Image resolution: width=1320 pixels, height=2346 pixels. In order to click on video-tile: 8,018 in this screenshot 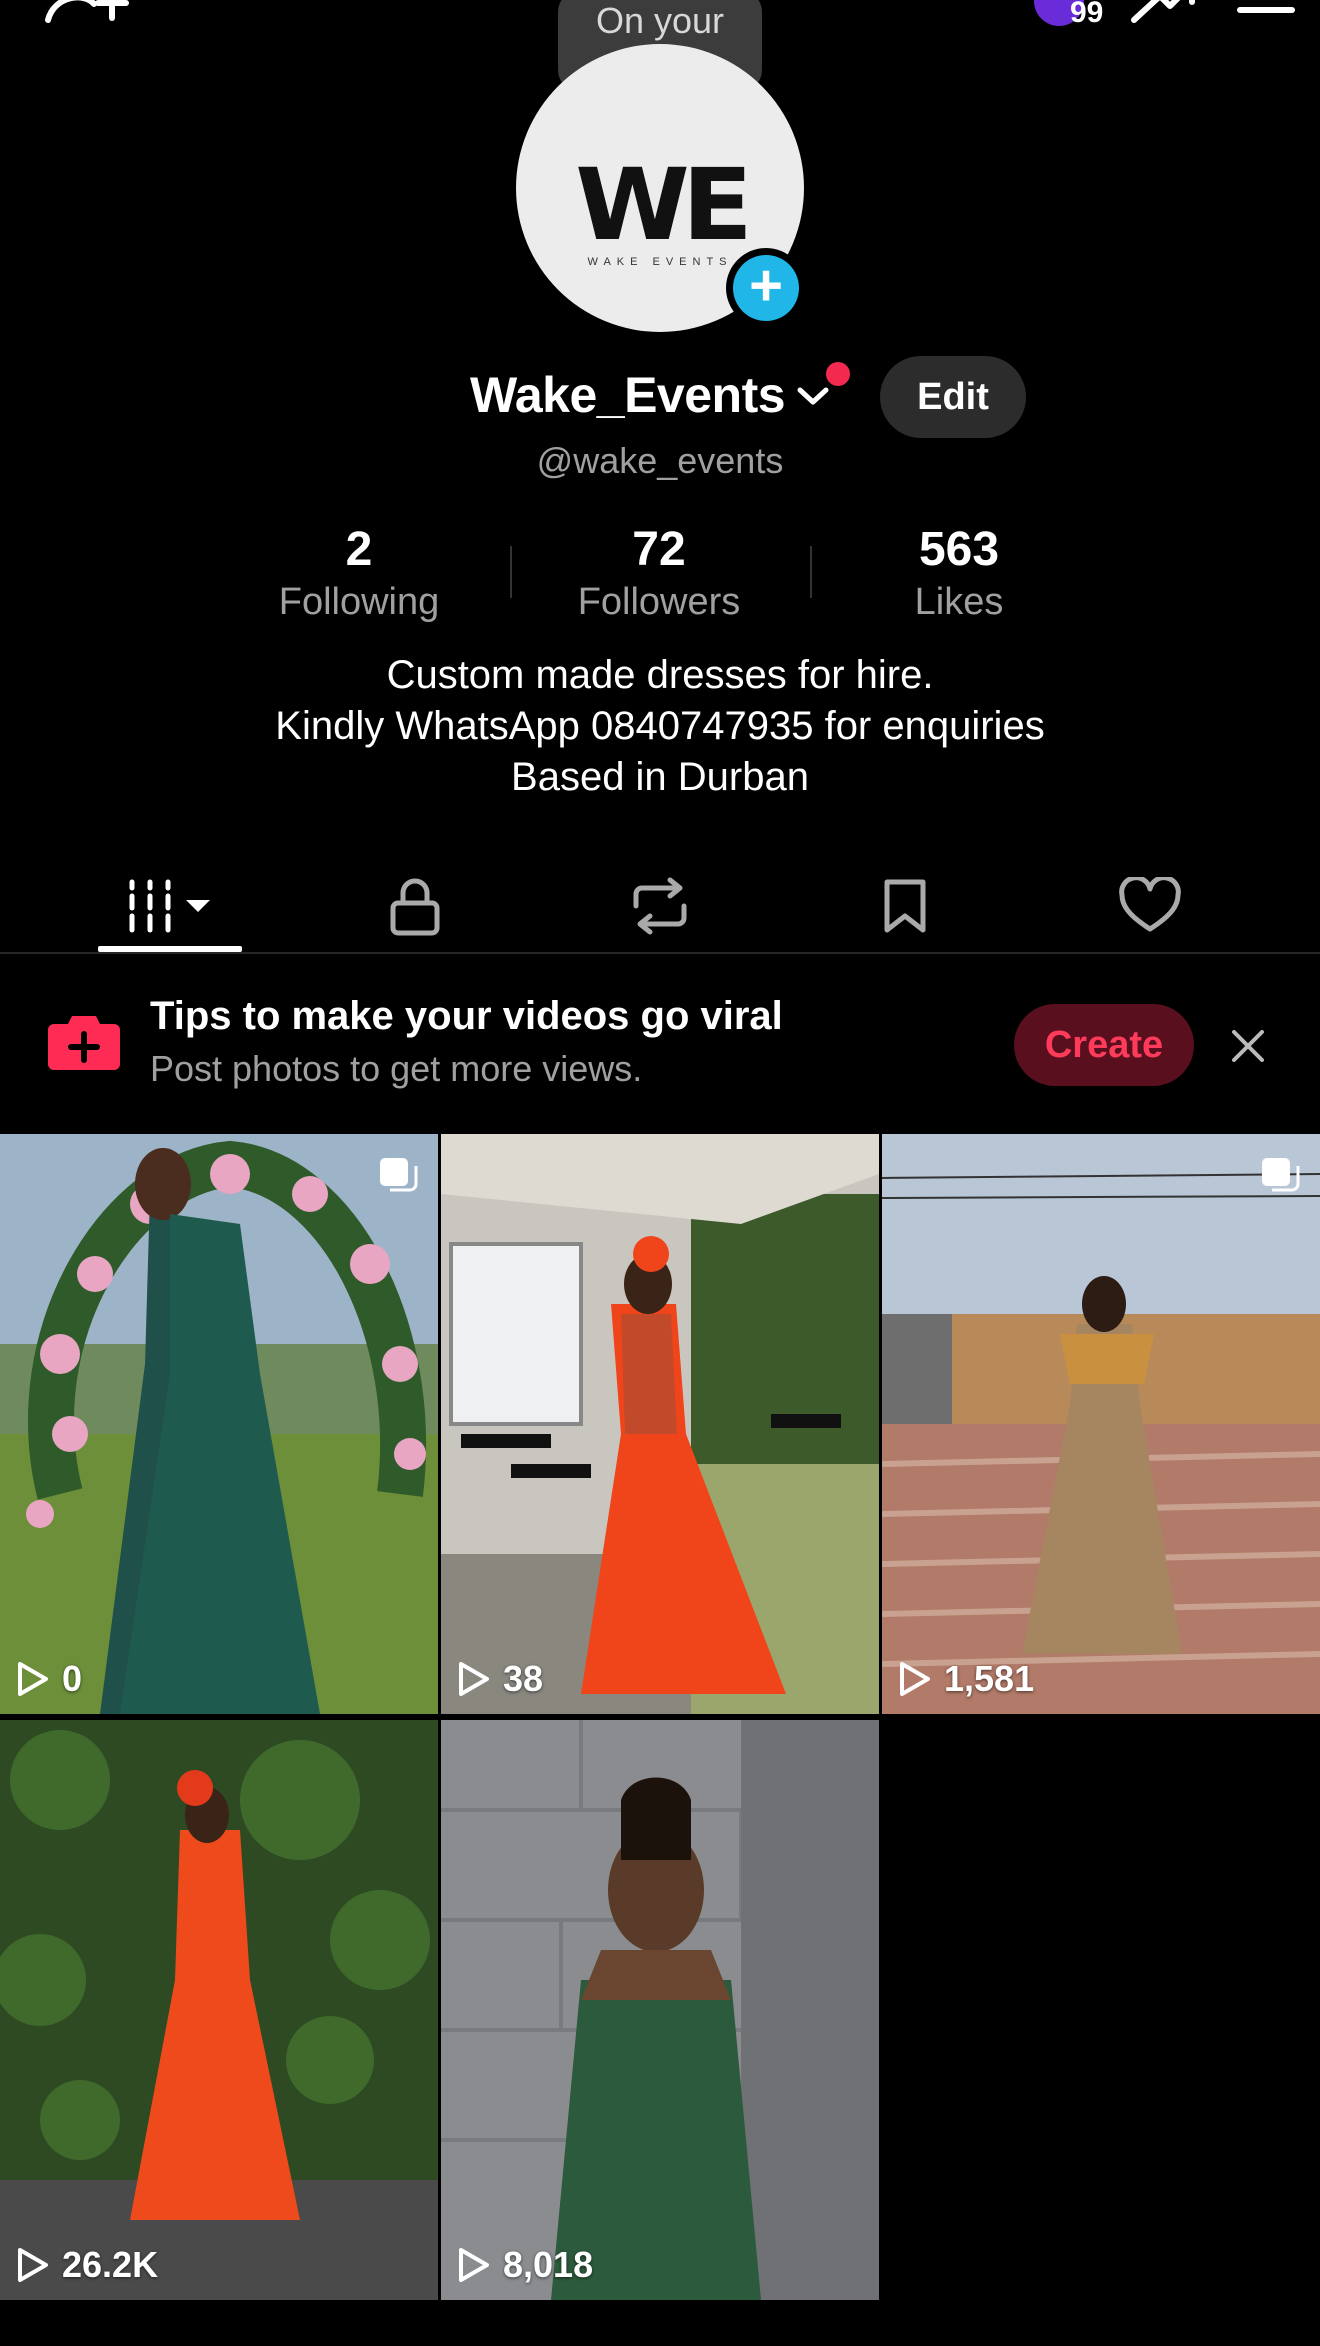, I will do `click(660, 2010)`.